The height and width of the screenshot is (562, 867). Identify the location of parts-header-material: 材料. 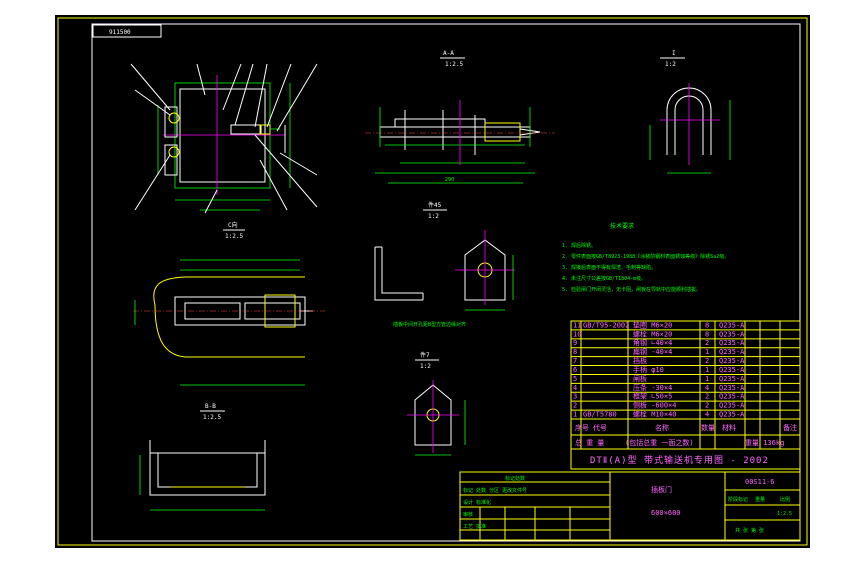
(729, 427).